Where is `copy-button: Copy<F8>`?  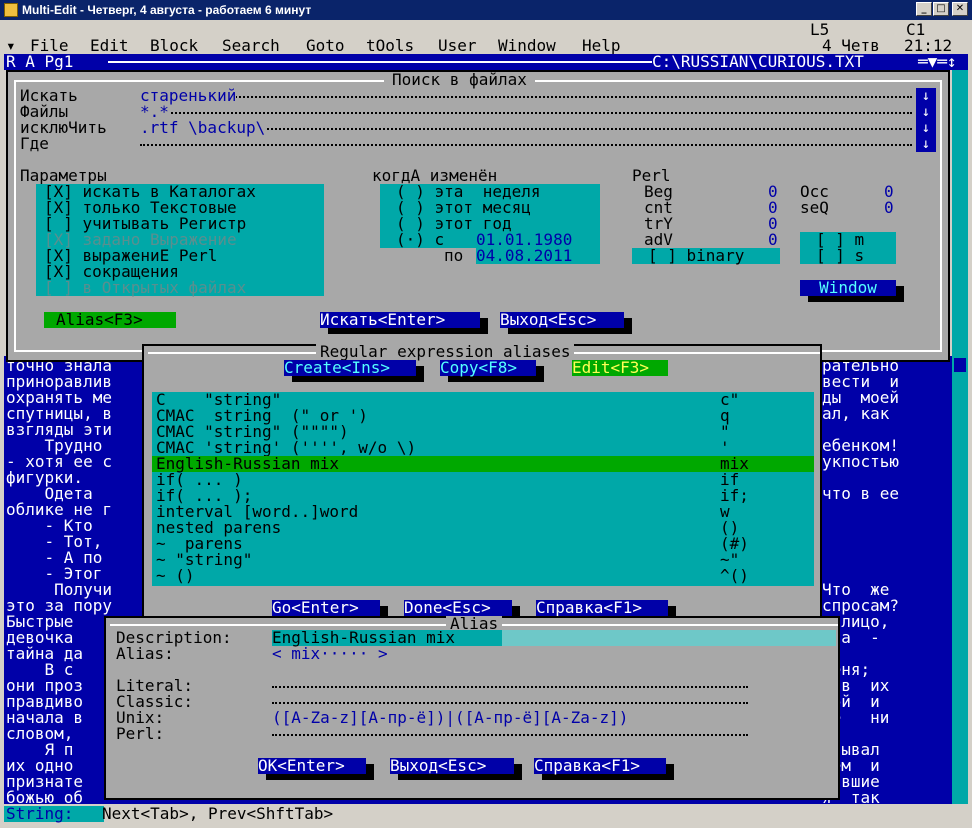 copy-button: Copy<F8> is located at coordinates (488, 368).